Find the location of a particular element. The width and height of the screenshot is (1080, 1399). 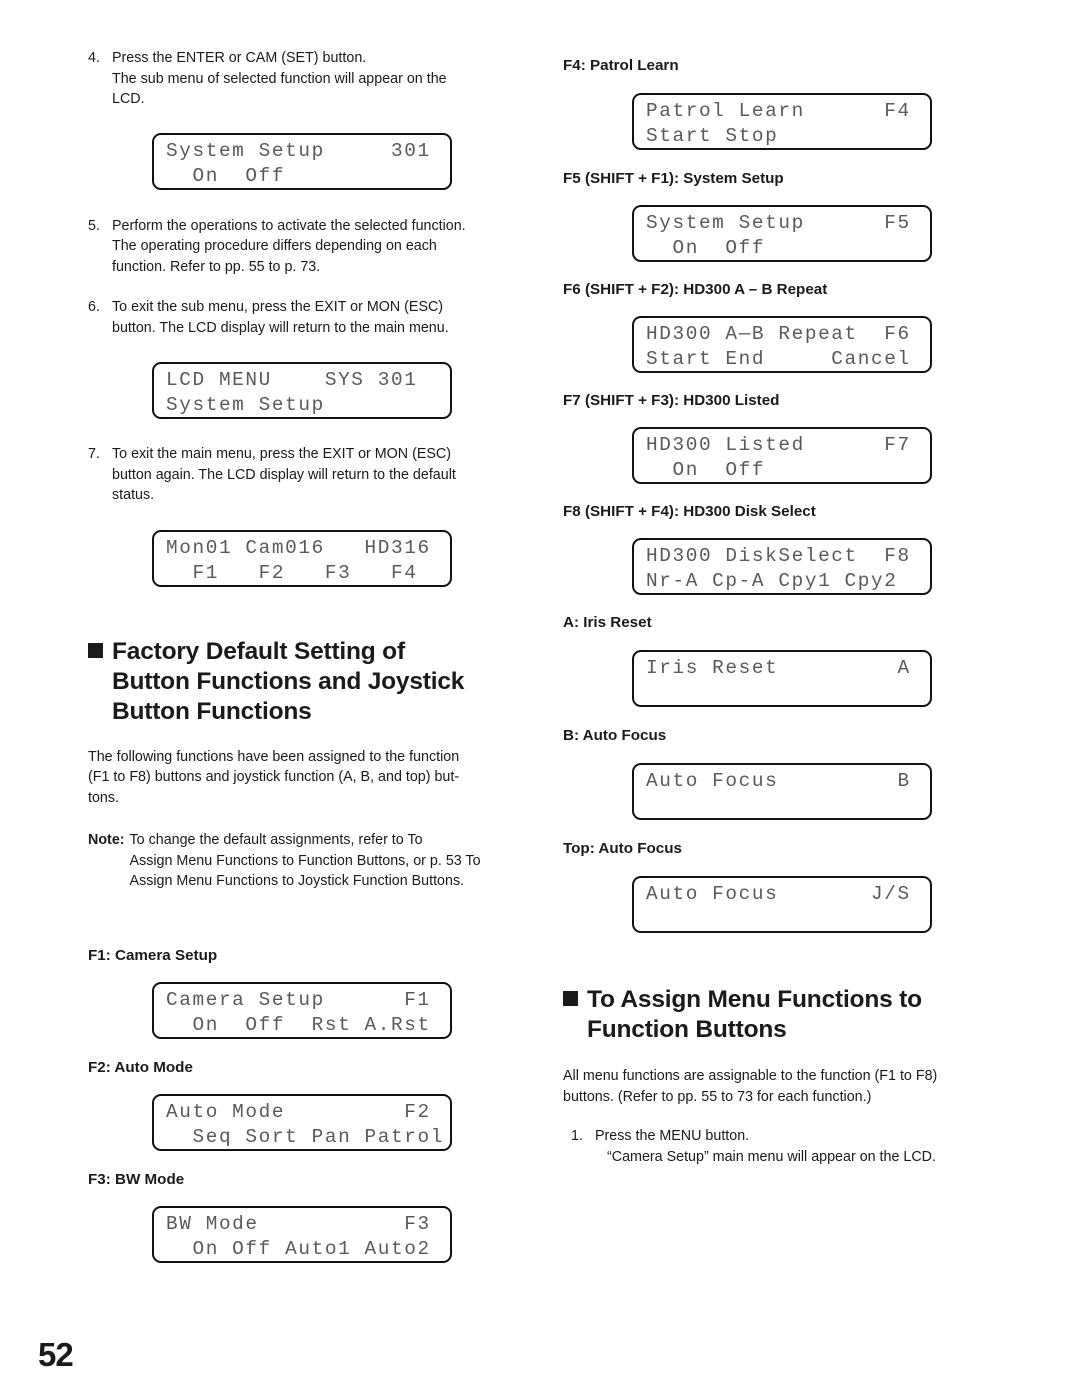

lcd-line-1: Mon01 Cam016 HD316 is located at coordinates (298, 547).